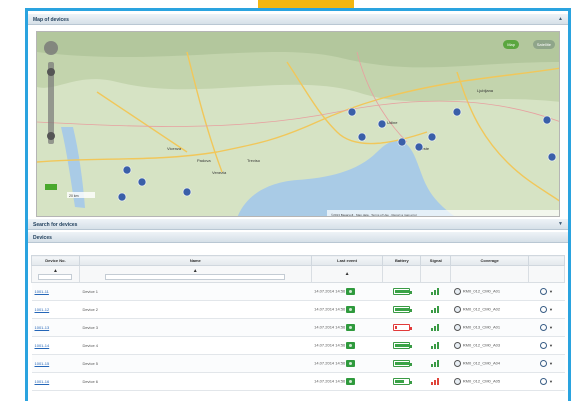 The image size is (582, 401). Describe the element at coordinates (195, 260) in the screenshot. I see `column-header-name: Name` at that location.